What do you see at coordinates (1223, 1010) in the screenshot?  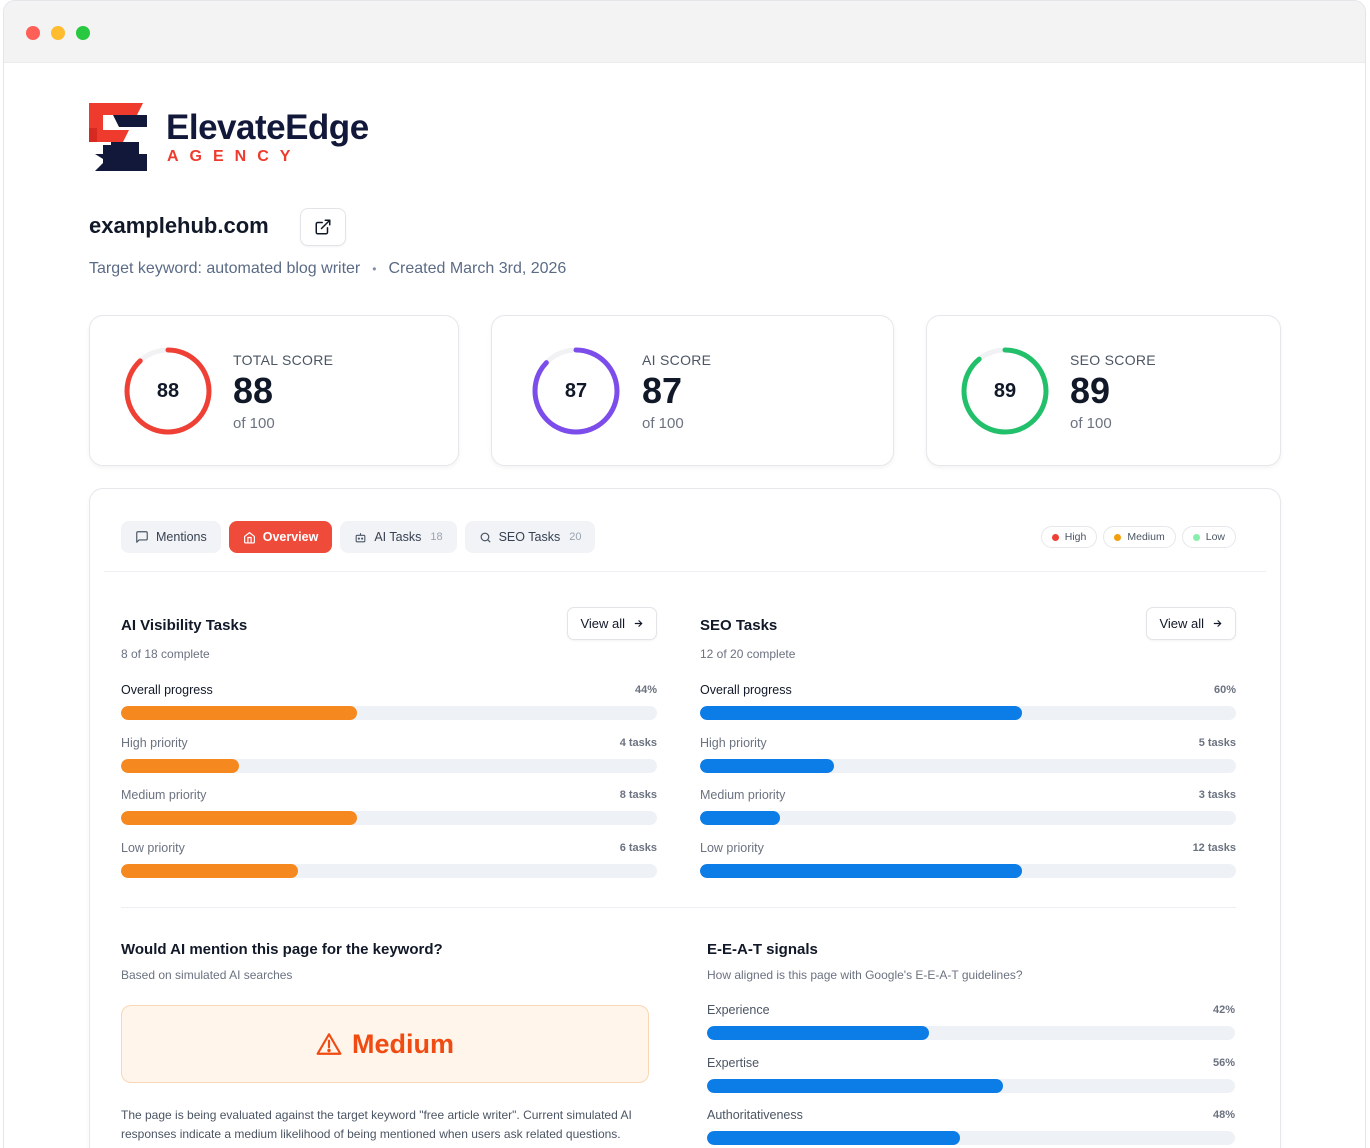 I see `eeat-value: 42%` at bounding box center [1223, 1010].